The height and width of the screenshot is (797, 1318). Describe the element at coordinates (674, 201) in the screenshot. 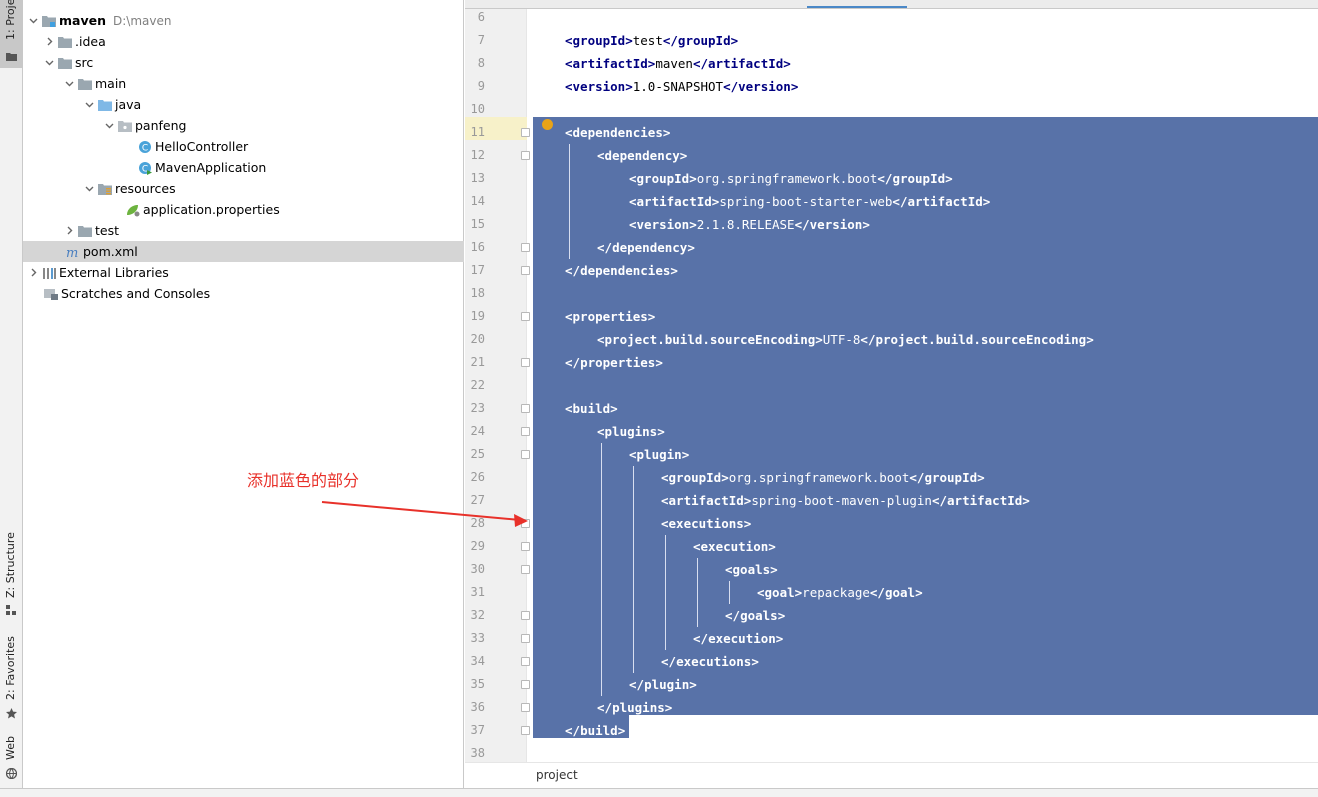

I see `xml-tag: artifactId` at that location.